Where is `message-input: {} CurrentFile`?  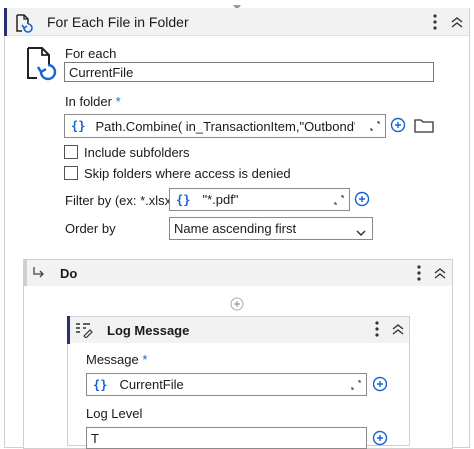
message-input: {} CurrentFile is located at coordinates (226, 384).